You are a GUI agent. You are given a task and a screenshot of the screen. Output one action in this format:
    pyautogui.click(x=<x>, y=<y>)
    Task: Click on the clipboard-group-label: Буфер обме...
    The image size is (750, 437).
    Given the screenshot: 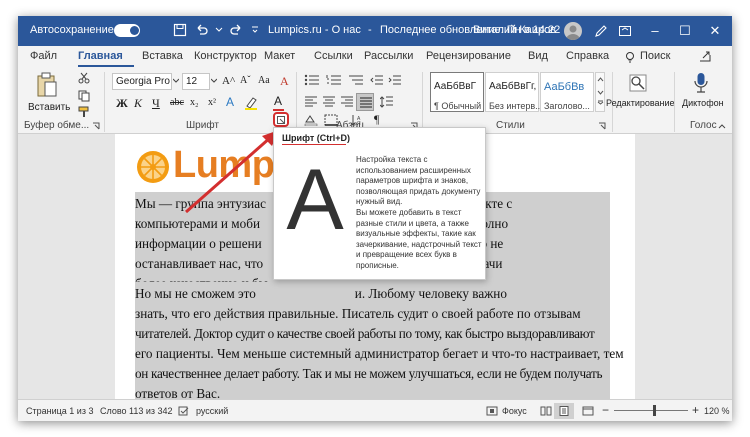 What is the action you would take?
    pyautogui.click(x=57, y=125)
    